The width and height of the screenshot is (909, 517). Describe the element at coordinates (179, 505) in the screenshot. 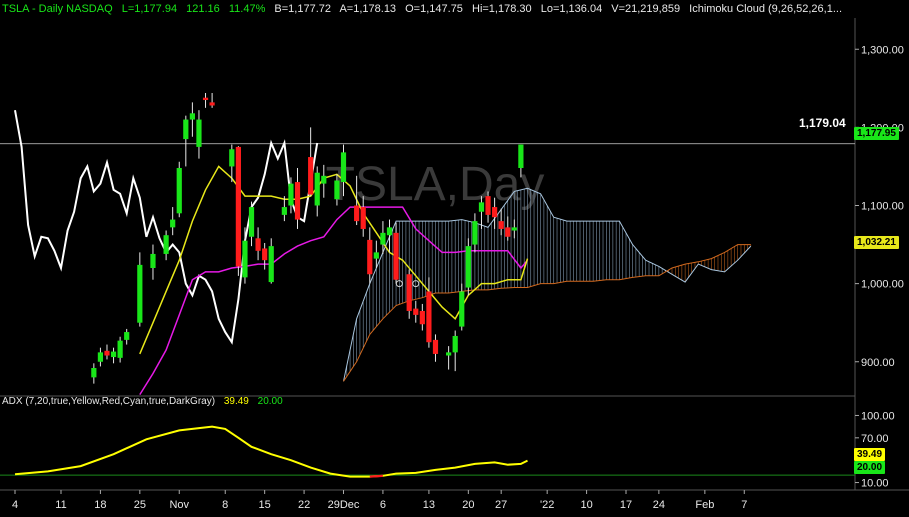

I see `x-tick-label: Nov` at that location.